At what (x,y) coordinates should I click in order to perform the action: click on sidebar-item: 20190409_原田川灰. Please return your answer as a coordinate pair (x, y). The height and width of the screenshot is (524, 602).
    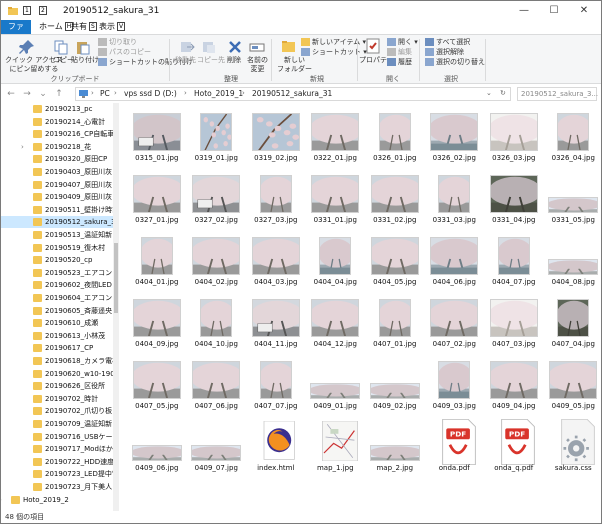
    Looking at the image, I should click on (57, 197).